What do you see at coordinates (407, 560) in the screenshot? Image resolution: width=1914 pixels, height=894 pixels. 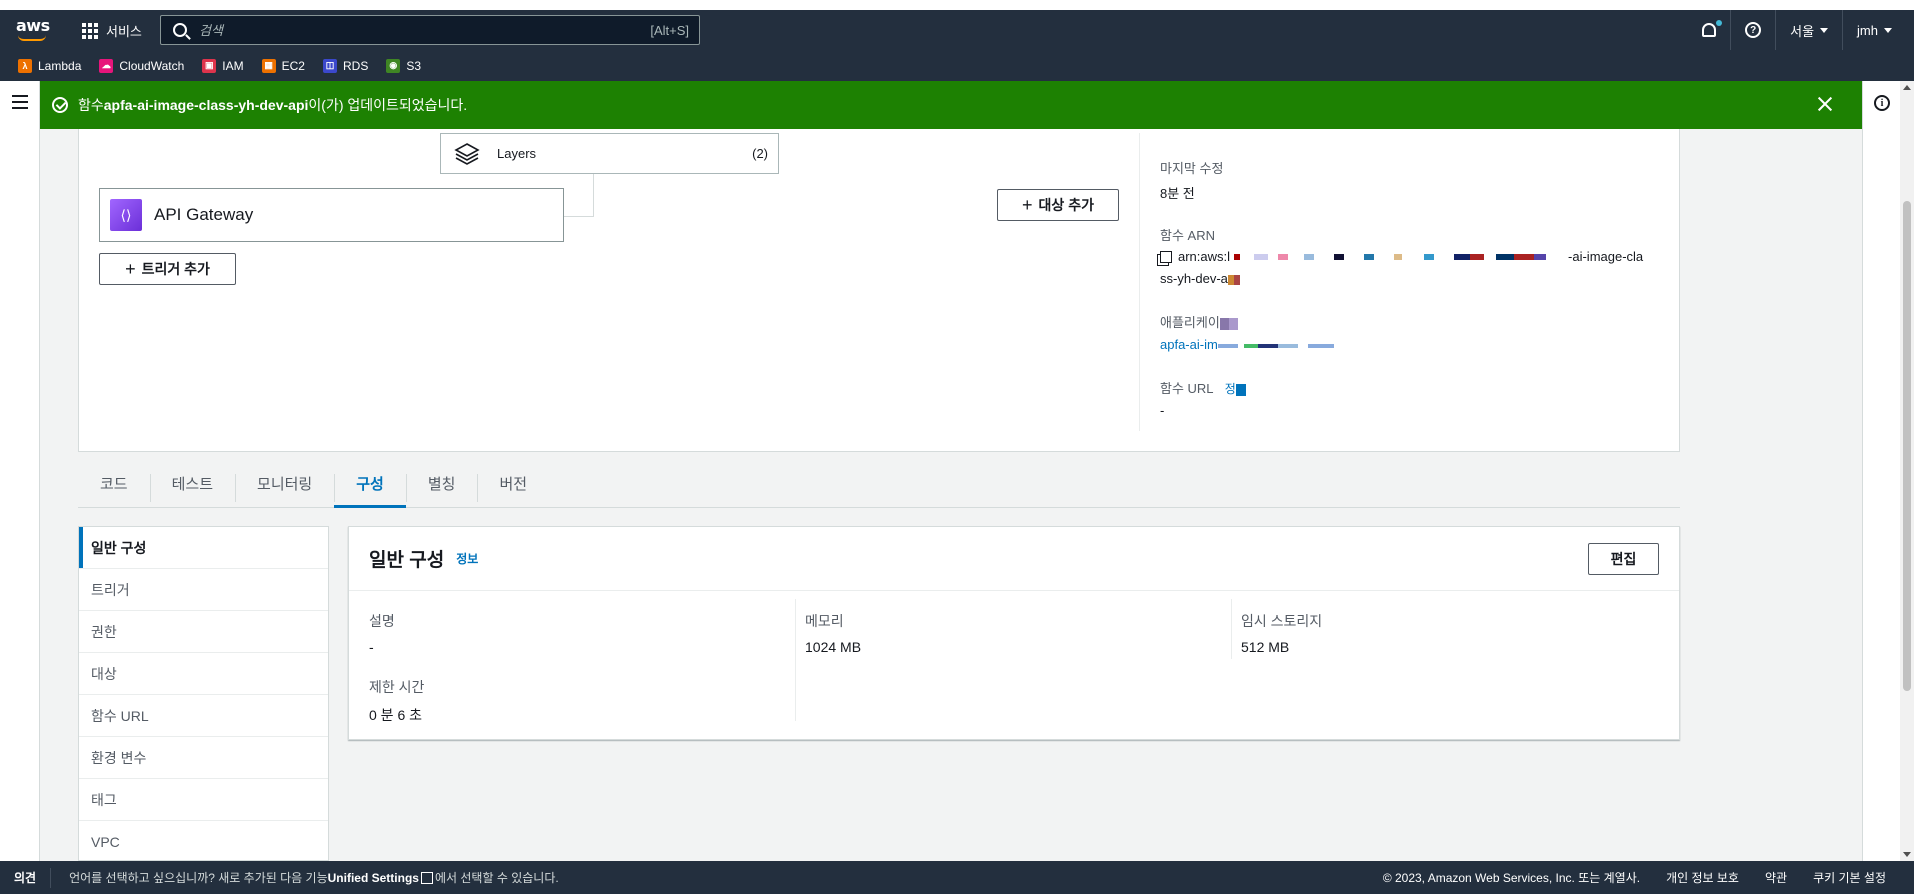 I see `card-title: 일반 구성` at bounding box center [407, 560].